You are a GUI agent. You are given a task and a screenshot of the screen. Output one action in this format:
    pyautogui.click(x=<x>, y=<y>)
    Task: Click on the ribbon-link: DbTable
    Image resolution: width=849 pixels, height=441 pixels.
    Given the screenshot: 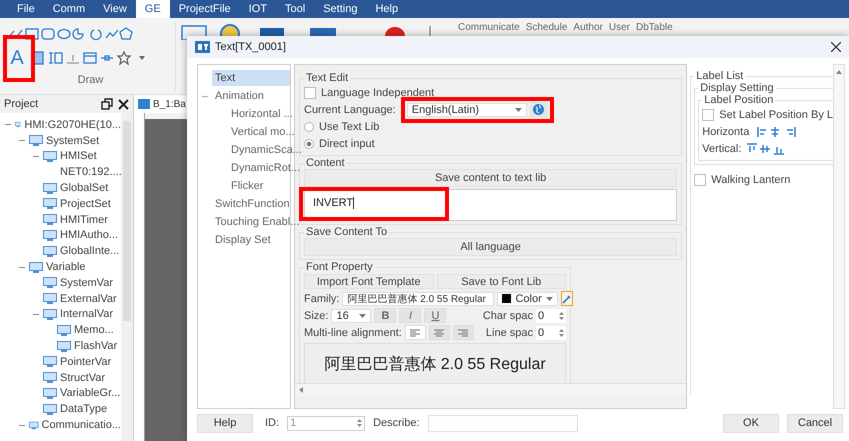 What is the action you would take?
    pyautogui.click(x=654, y=27)
    